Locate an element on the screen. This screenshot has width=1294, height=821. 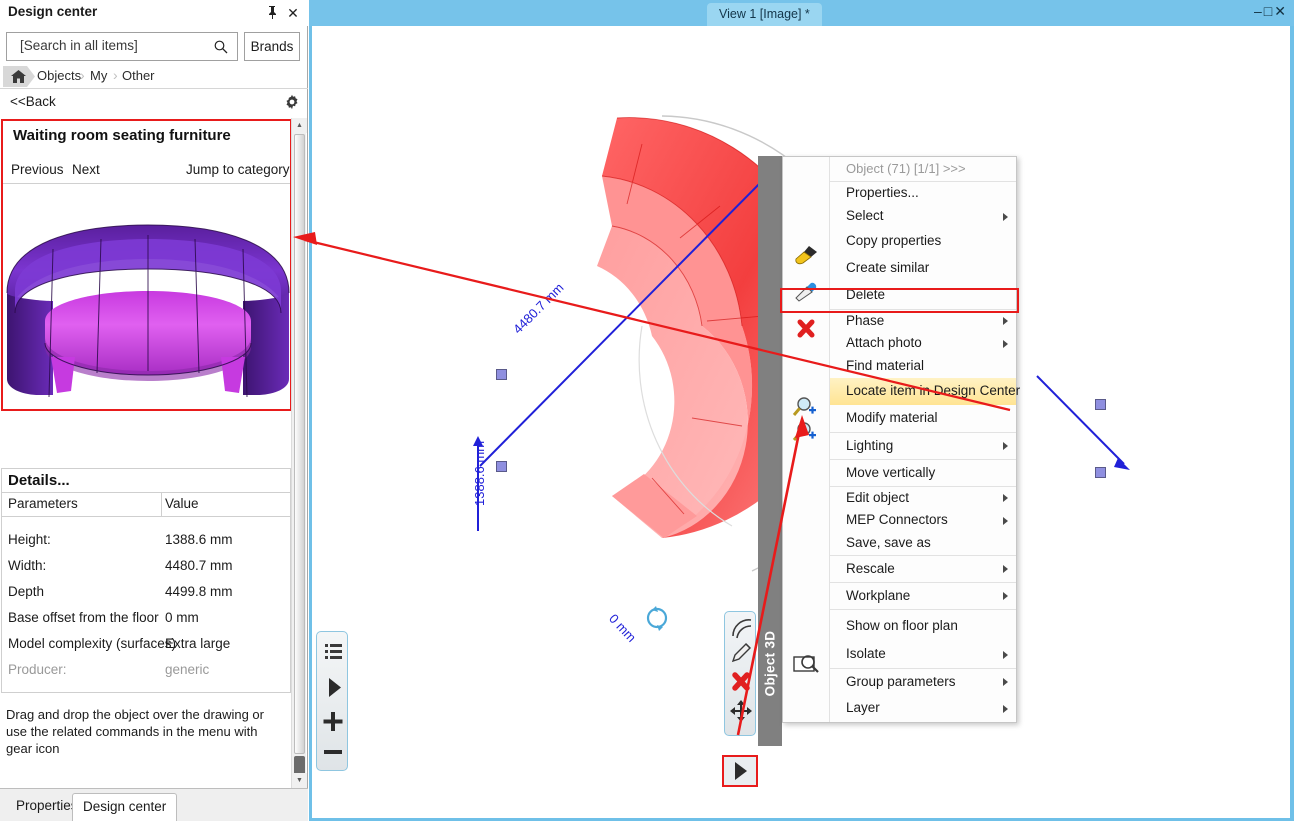
brands-button: Brands is located at coordinates (272, 46).